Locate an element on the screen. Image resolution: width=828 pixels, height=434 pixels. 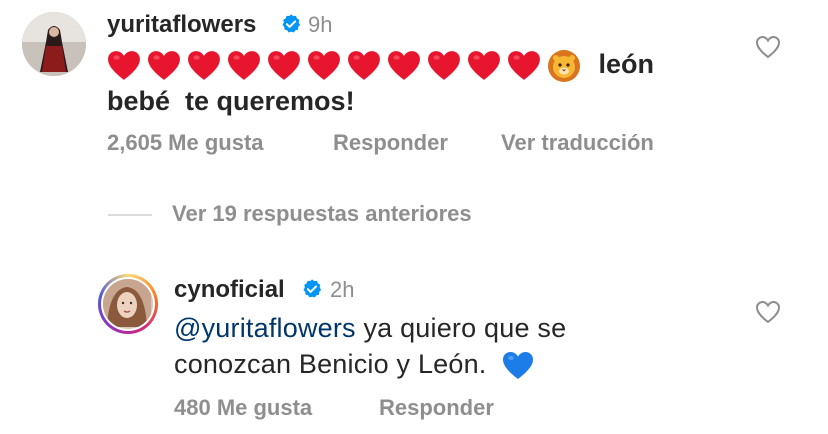
username: yuritaflowers is located at coordinates (181, 25).